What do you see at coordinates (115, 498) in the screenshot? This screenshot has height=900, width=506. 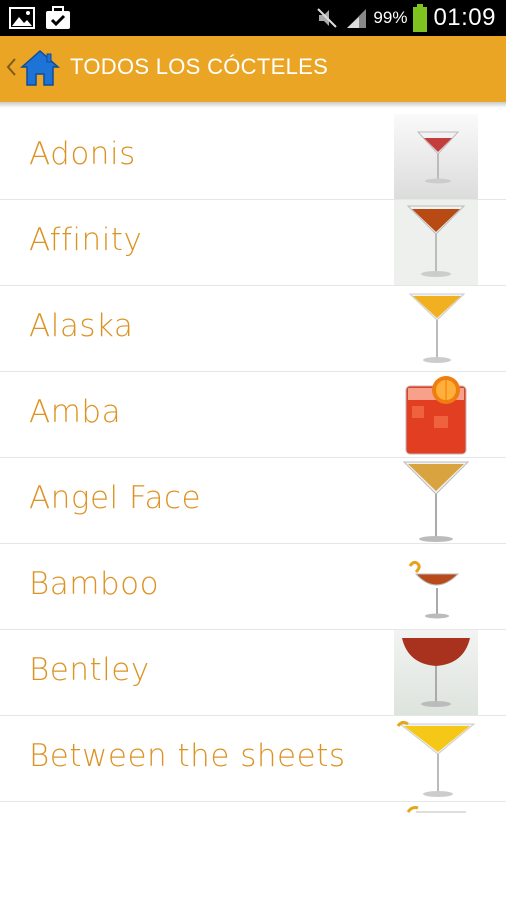 I see `list-item-label: Angel Face` at bounding box center [115, 498].